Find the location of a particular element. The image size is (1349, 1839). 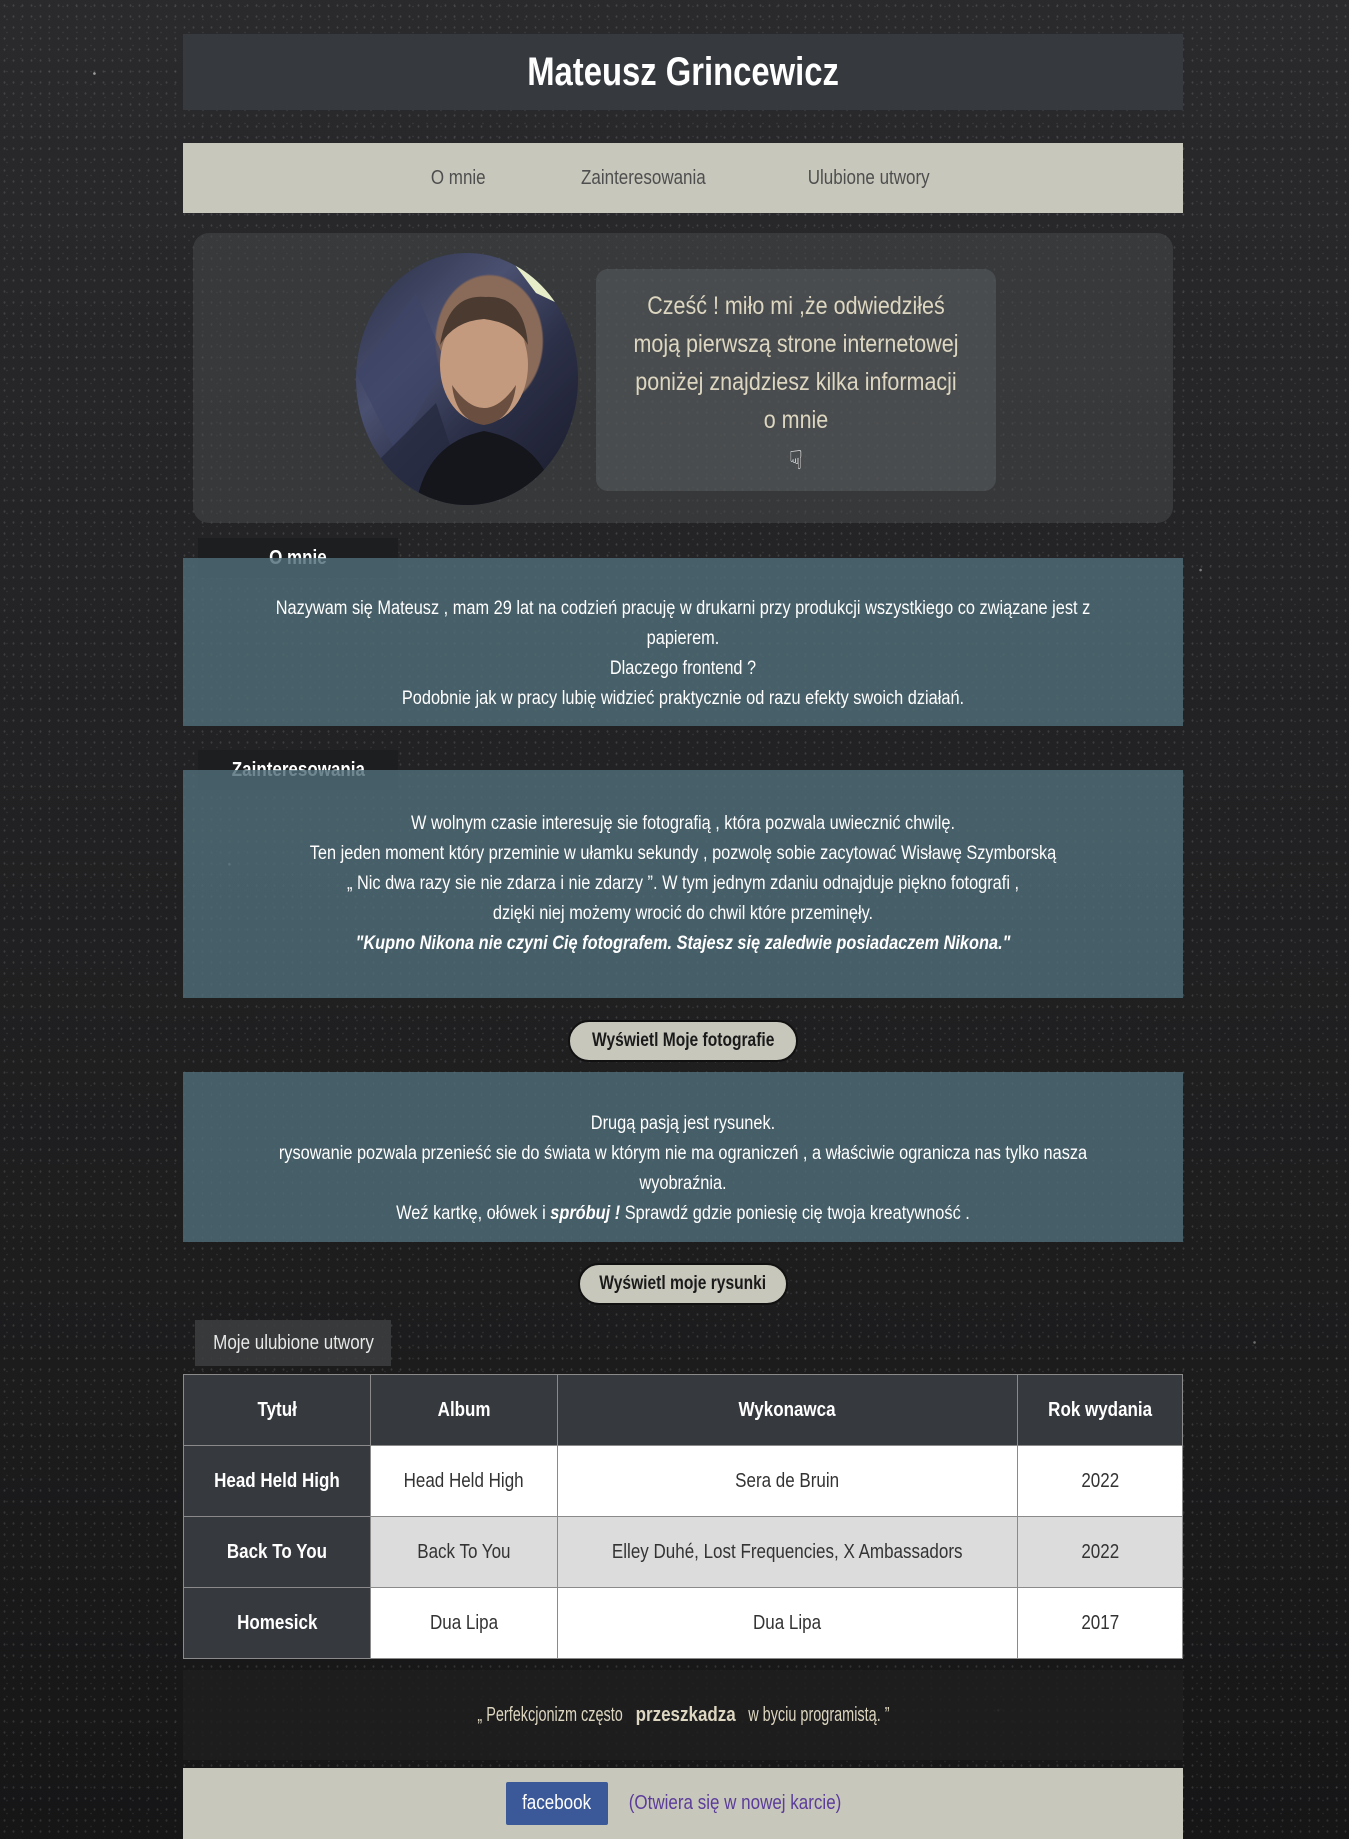

song-artist-cell: Sera de Bruin is located at coordinates (787, 1481).